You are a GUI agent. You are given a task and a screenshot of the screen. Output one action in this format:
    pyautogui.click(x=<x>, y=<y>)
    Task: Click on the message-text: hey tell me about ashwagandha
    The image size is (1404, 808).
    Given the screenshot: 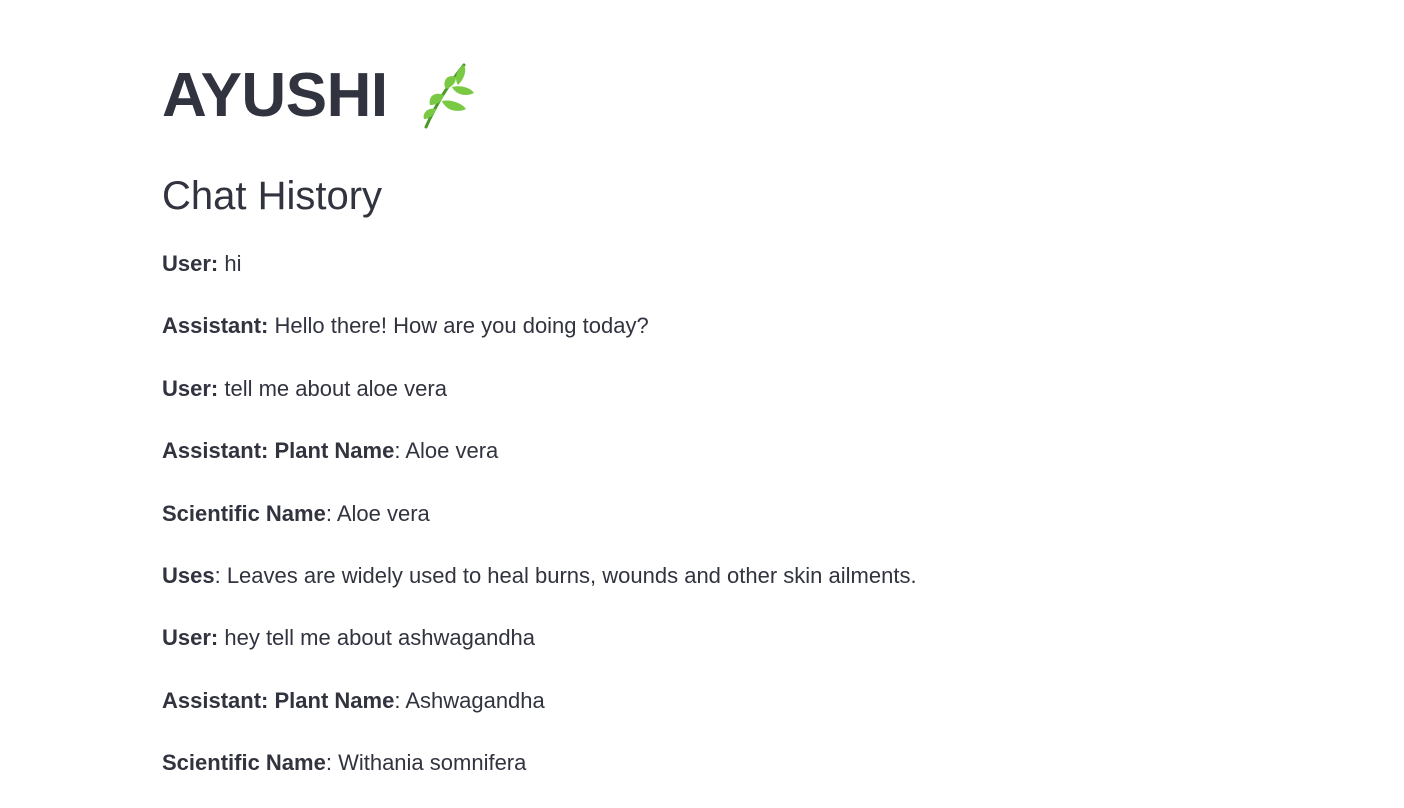 What is the action you would take?
    pyautogui.click(x=377, y=638)
    